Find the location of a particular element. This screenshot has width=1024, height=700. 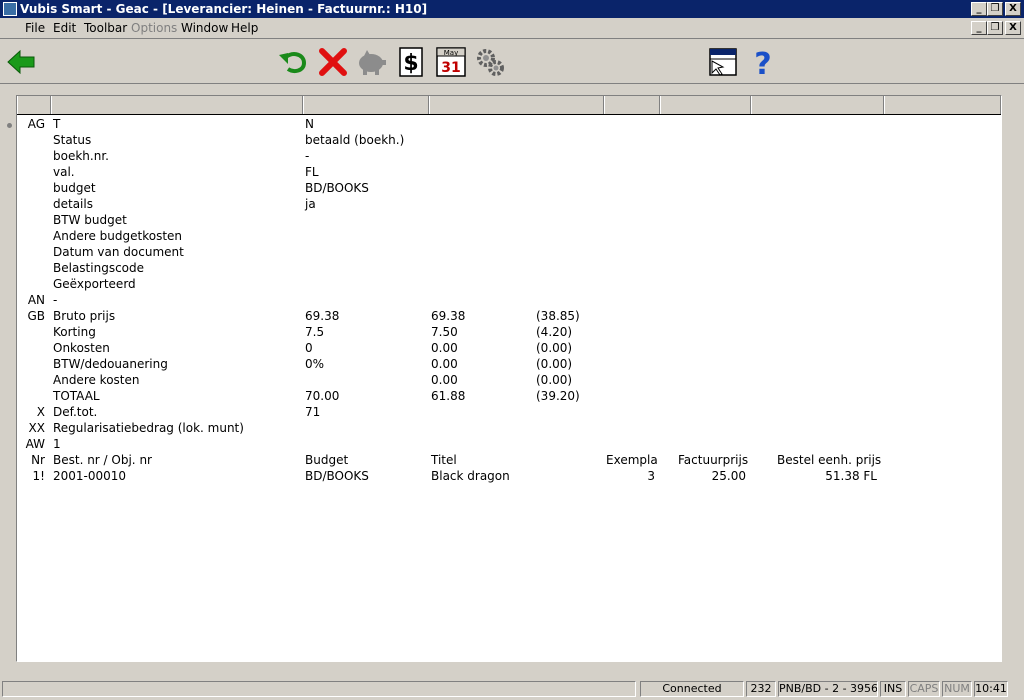

mdi-minimize-button: _ is located at coordinates (979, 28).